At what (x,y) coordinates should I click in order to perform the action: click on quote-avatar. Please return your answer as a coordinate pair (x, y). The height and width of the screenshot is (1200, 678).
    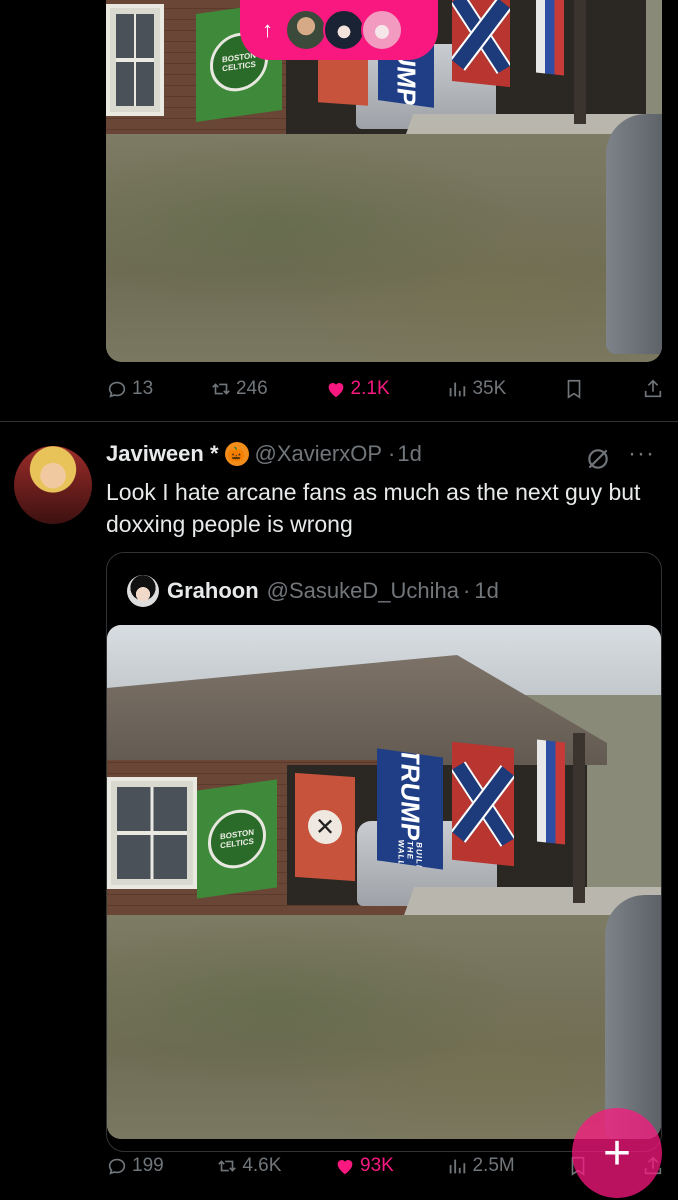
    Looking at the image, I should click on (143, 591).